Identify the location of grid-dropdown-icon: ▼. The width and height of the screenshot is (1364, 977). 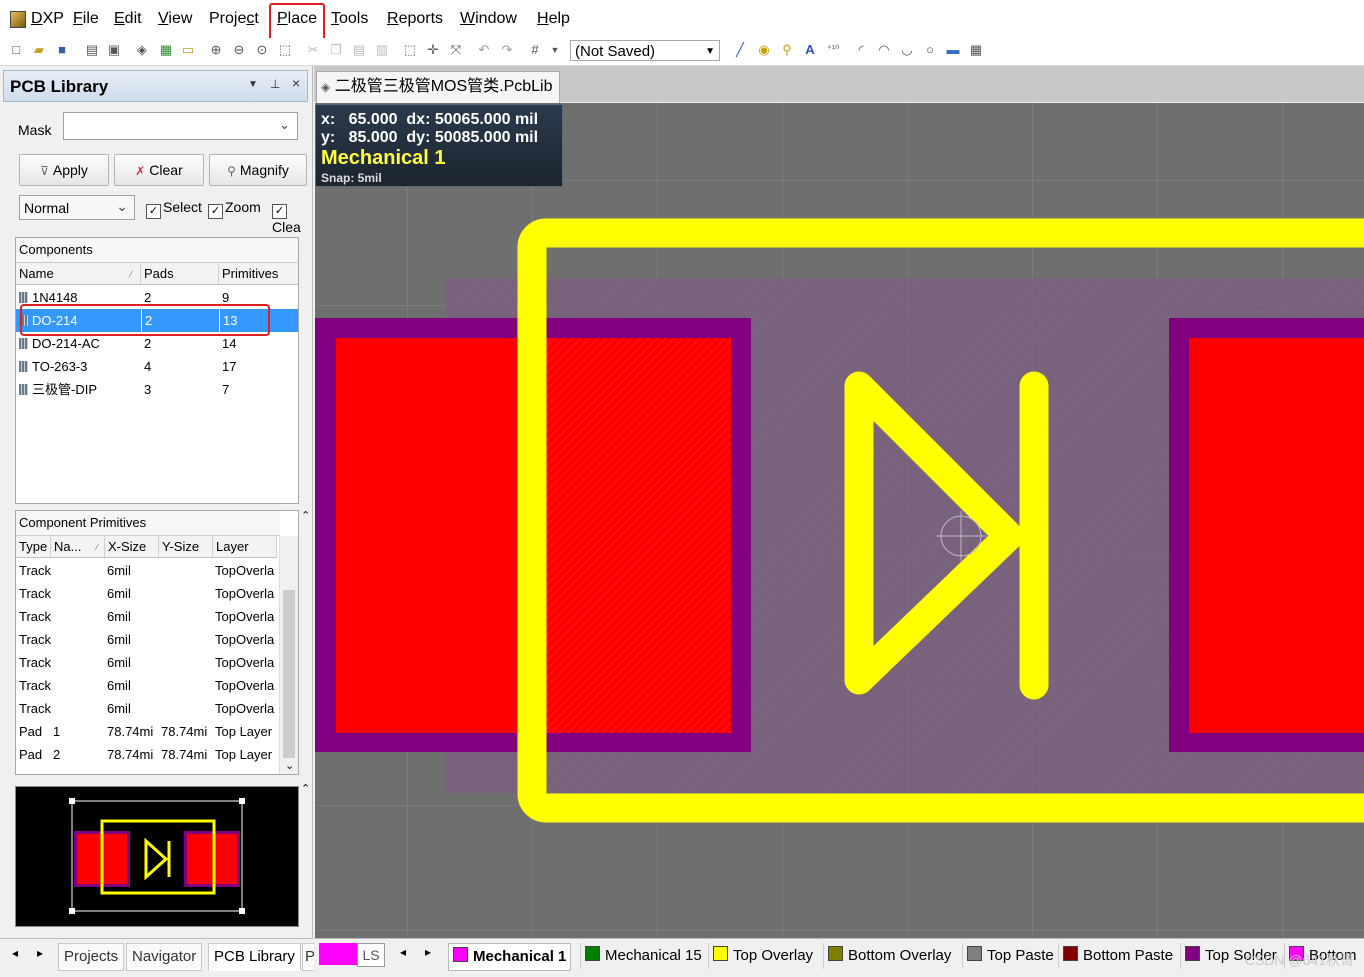
(555, 50).